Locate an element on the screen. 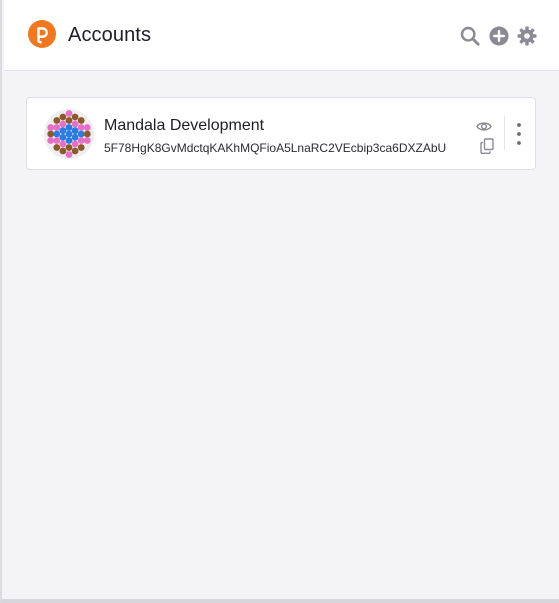 The width and height of the screenshot is (559, 603). page-title: Accounts is located at coordinates (110, 35).